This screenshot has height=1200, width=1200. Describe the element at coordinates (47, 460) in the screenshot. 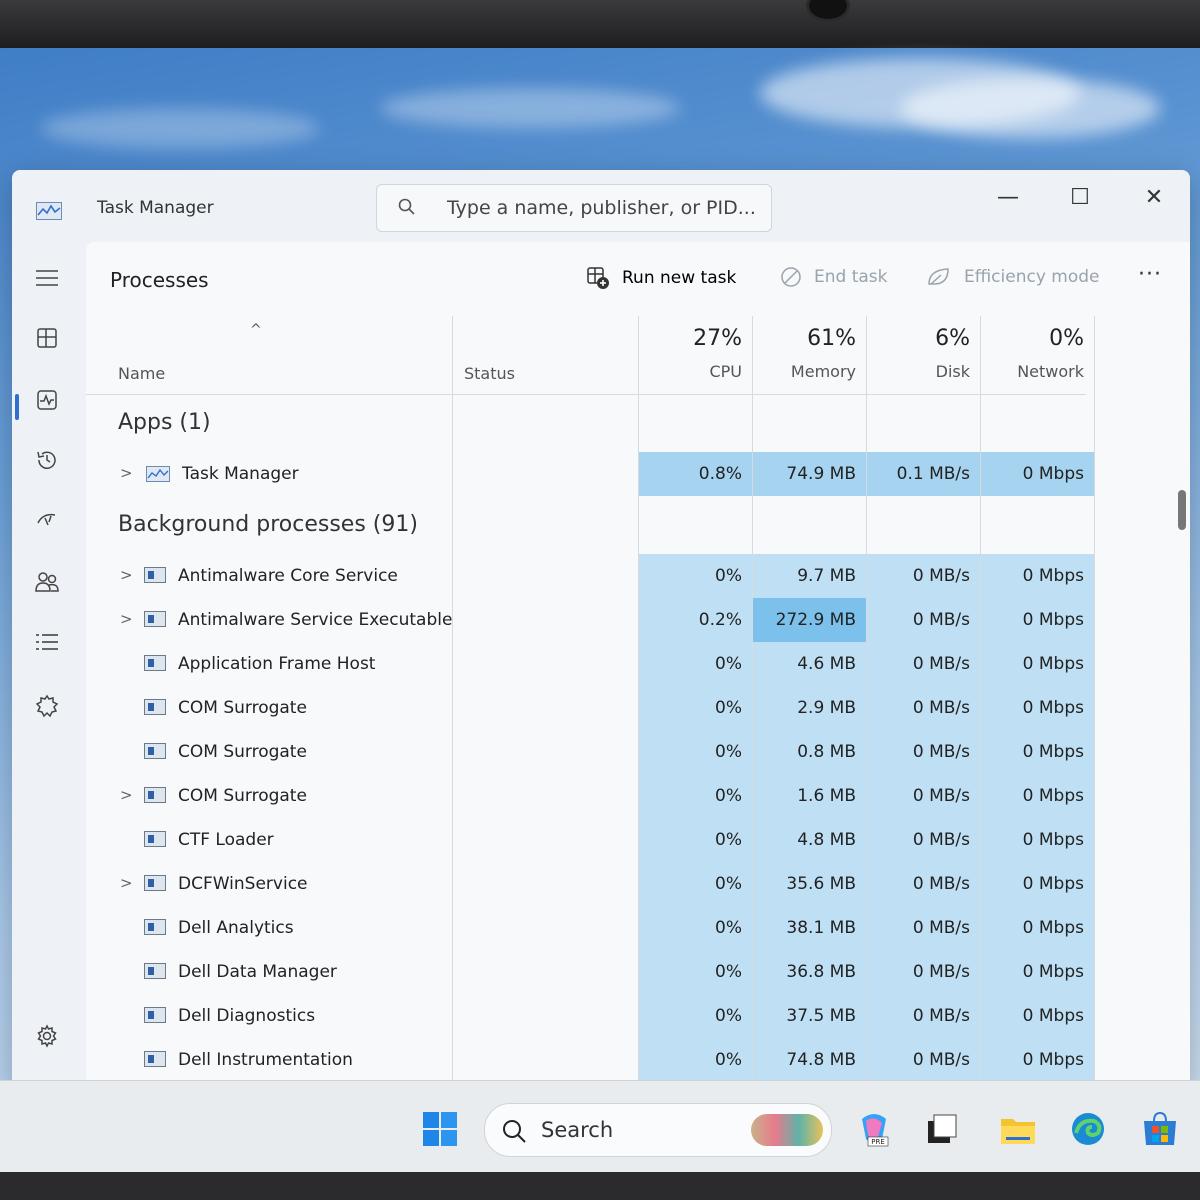

I see `history-icon` at that location.